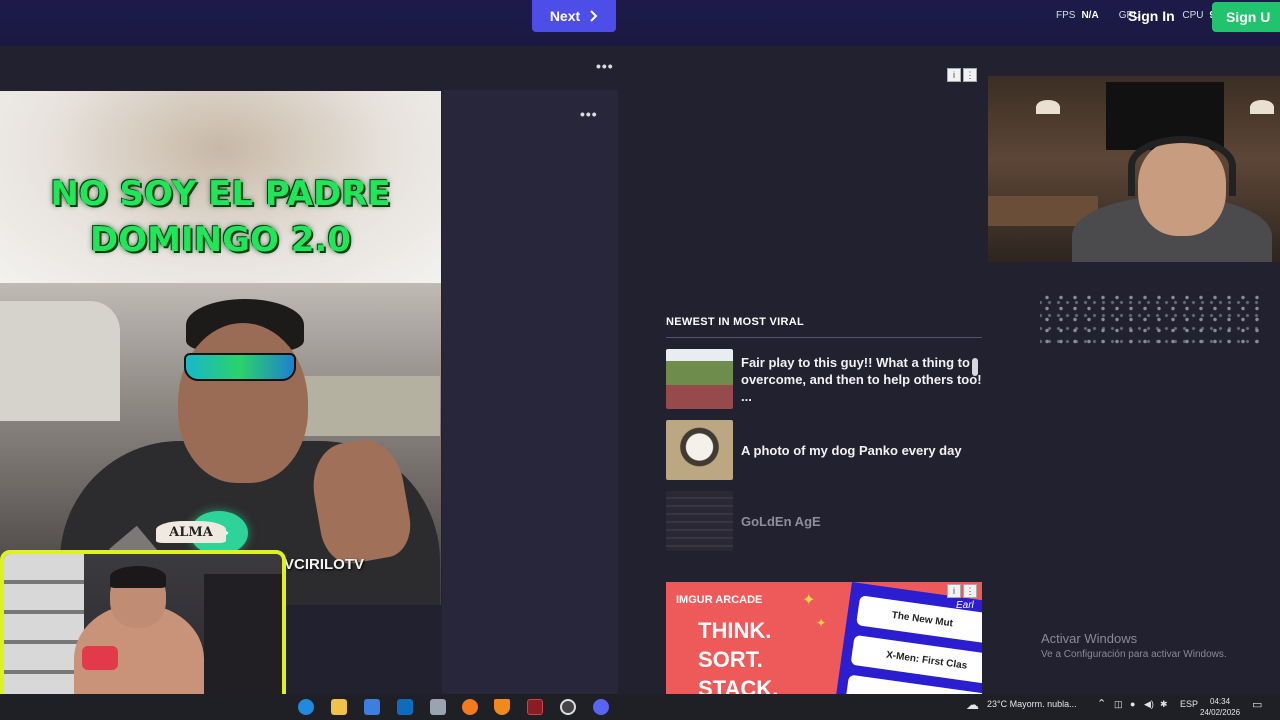 This screenshot has height=720, width=1280. What do you see at coordinates (907, 638) in the screenshot?
I see `ad-panel: The New Mut X-Men: First Clas` at bounding box center [907, 638].